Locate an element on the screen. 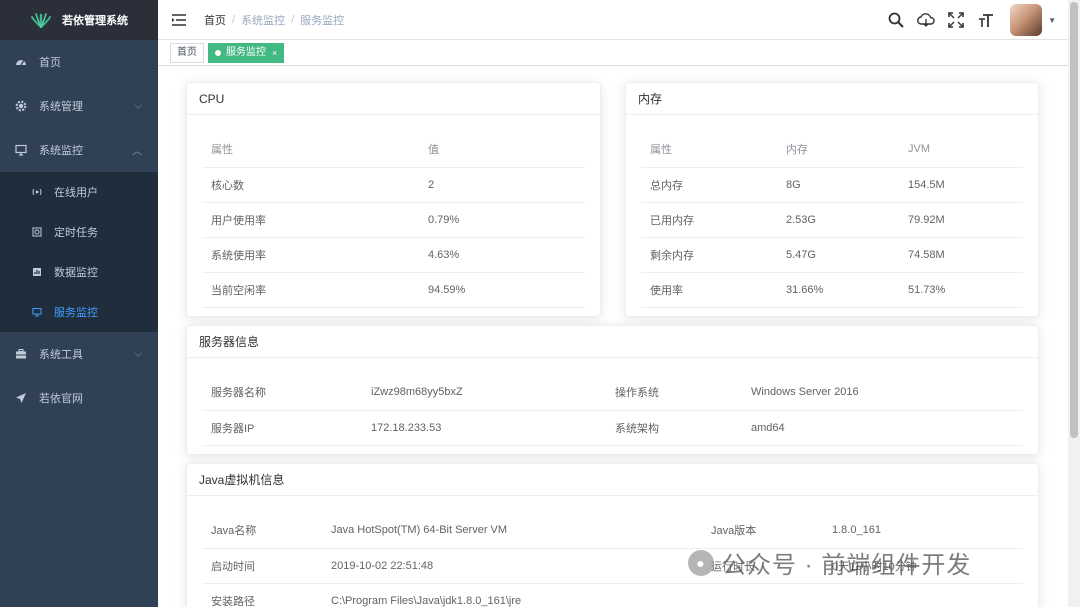 This screenshot has width=1080, height=607. table-cell: 核心数 is located at coordinates (310, 185).